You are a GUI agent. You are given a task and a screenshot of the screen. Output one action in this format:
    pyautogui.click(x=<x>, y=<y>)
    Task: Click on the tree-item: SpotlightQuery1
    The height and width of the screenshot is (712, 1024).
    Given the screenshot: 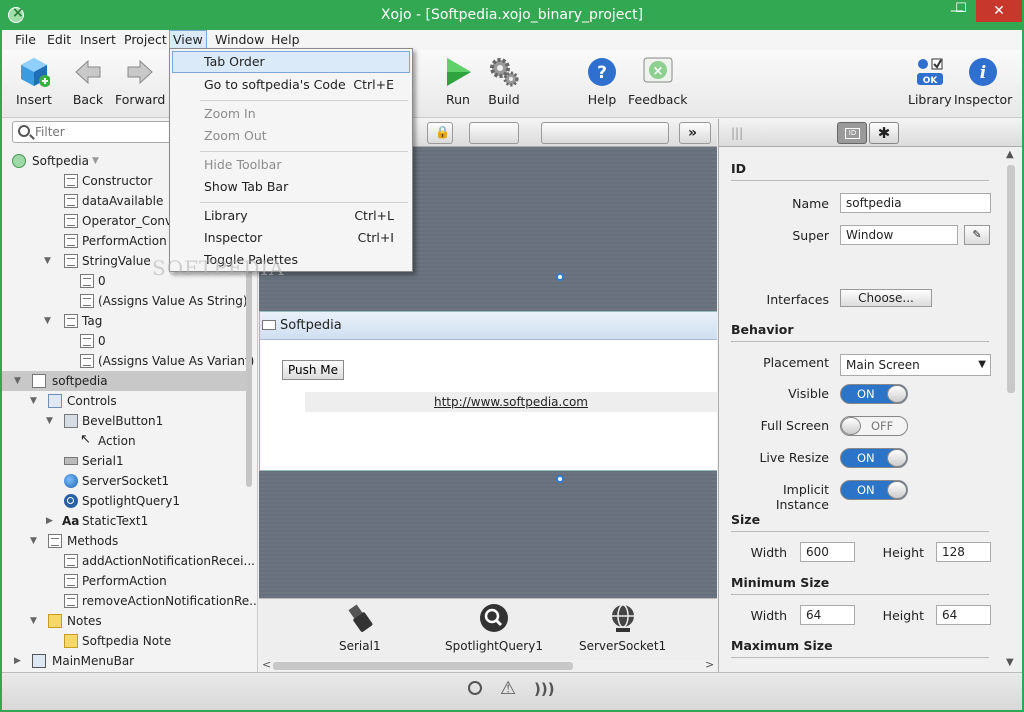 What is the action you would take?
    pyautogui.click(x=124, y=501)
    